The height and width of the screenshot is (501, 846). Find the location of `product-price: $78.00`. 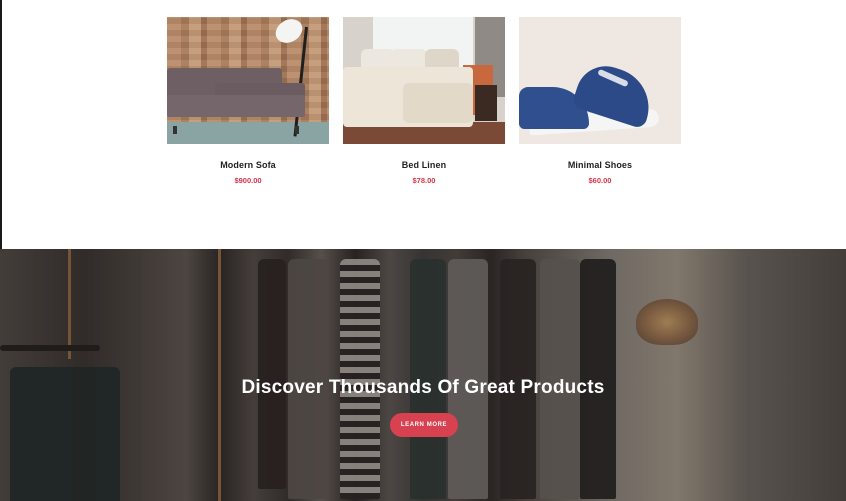

product-price: $78.00 is located at coordinates (424, 180).